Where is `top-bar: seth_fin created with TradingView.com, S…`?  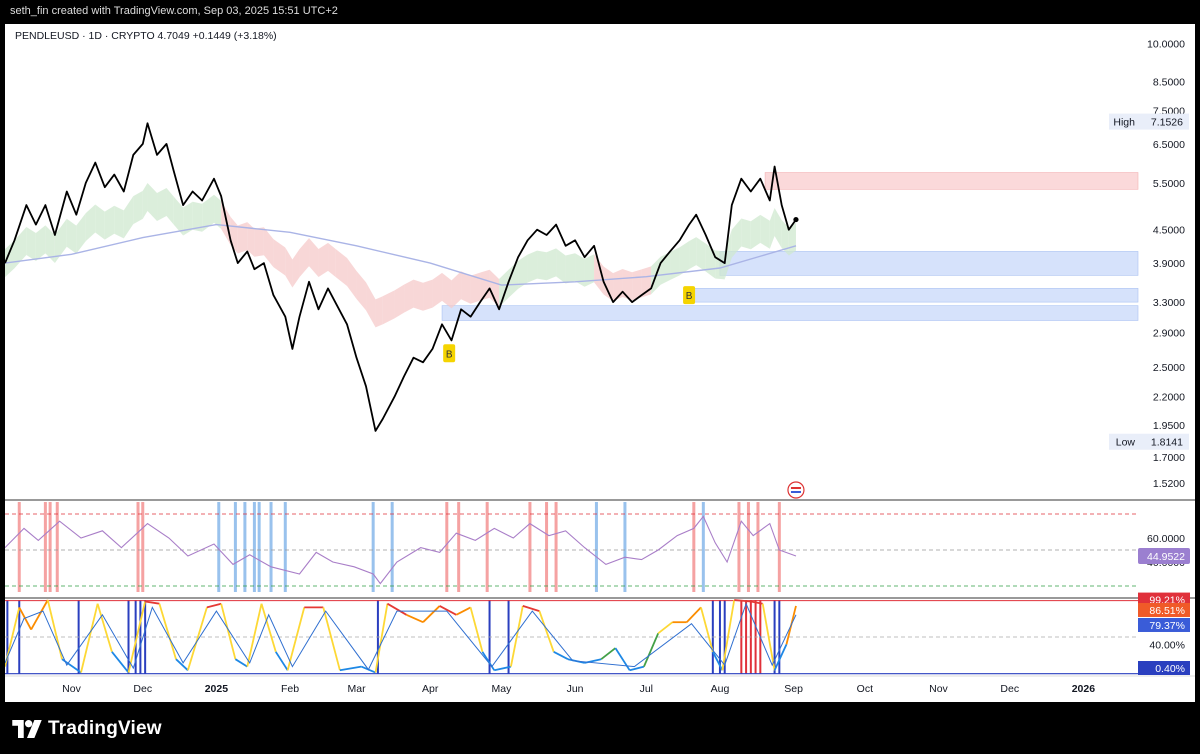
top-bar: seth_fin created with TradingView.com, S… is located at coordinates (600, 12).